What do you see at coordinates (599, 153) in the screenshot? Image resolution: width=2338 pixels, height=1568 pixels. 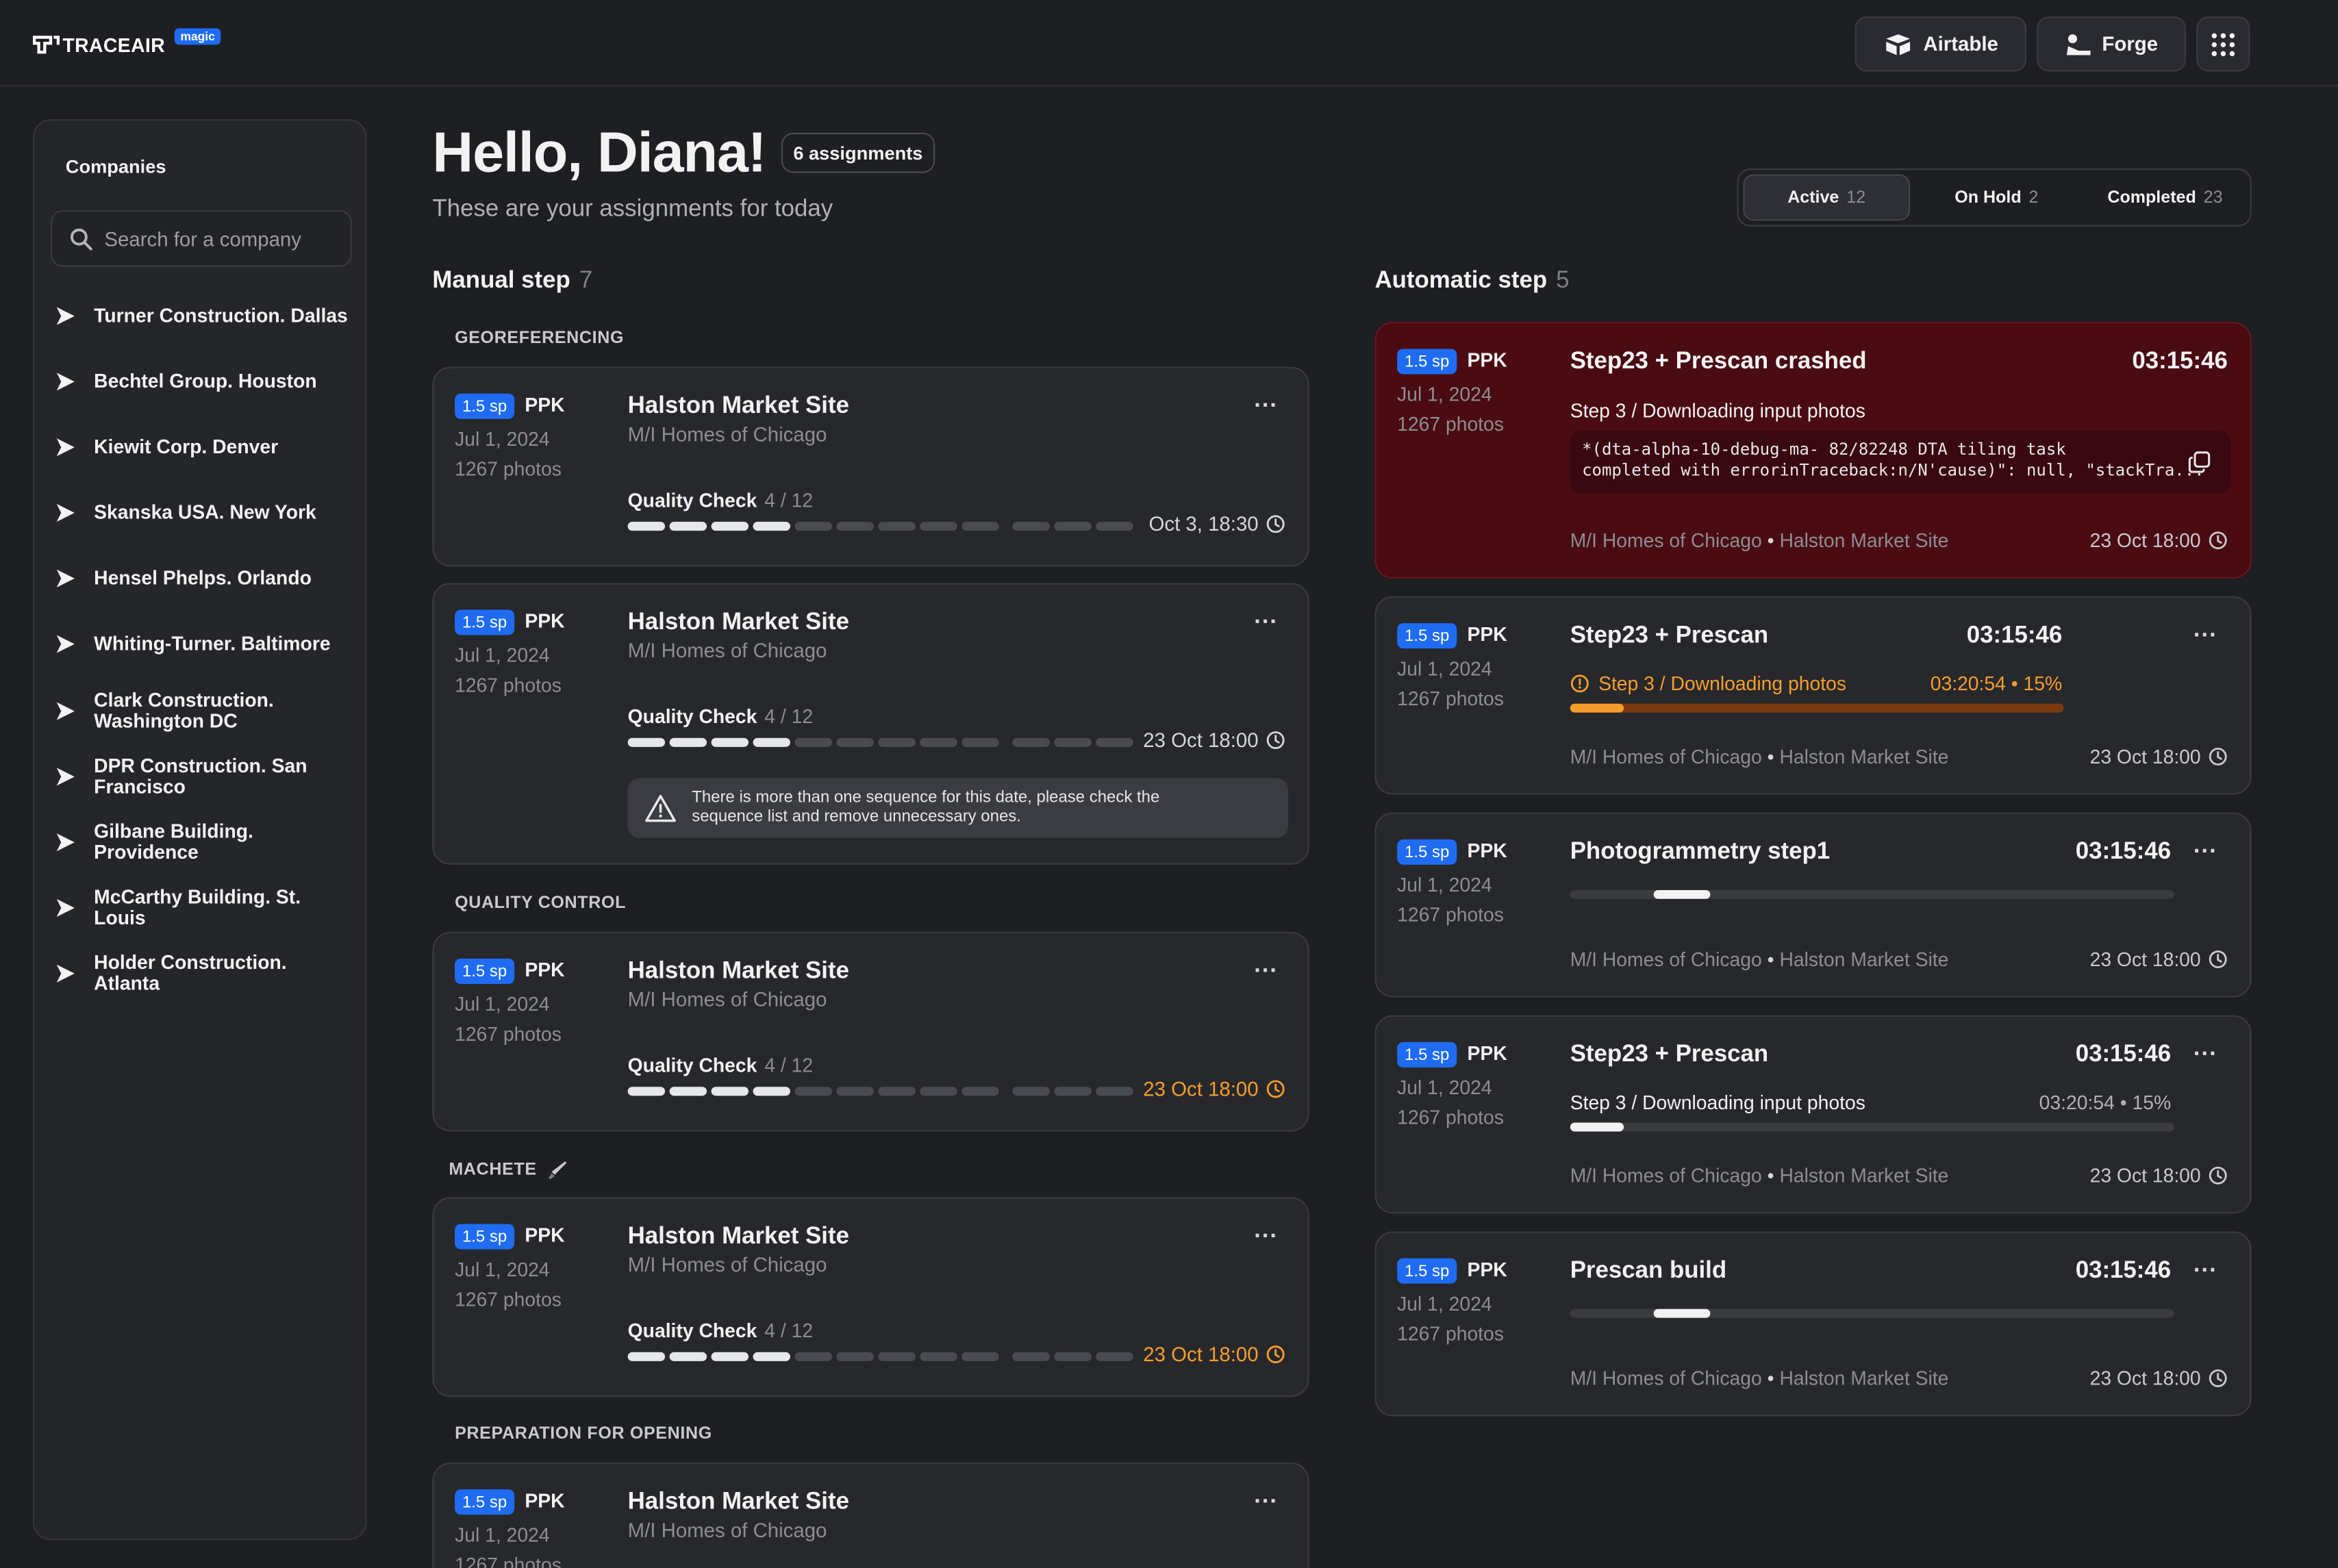 I see `page-title: Hello, Diana!` at bounding box center [599, 153].